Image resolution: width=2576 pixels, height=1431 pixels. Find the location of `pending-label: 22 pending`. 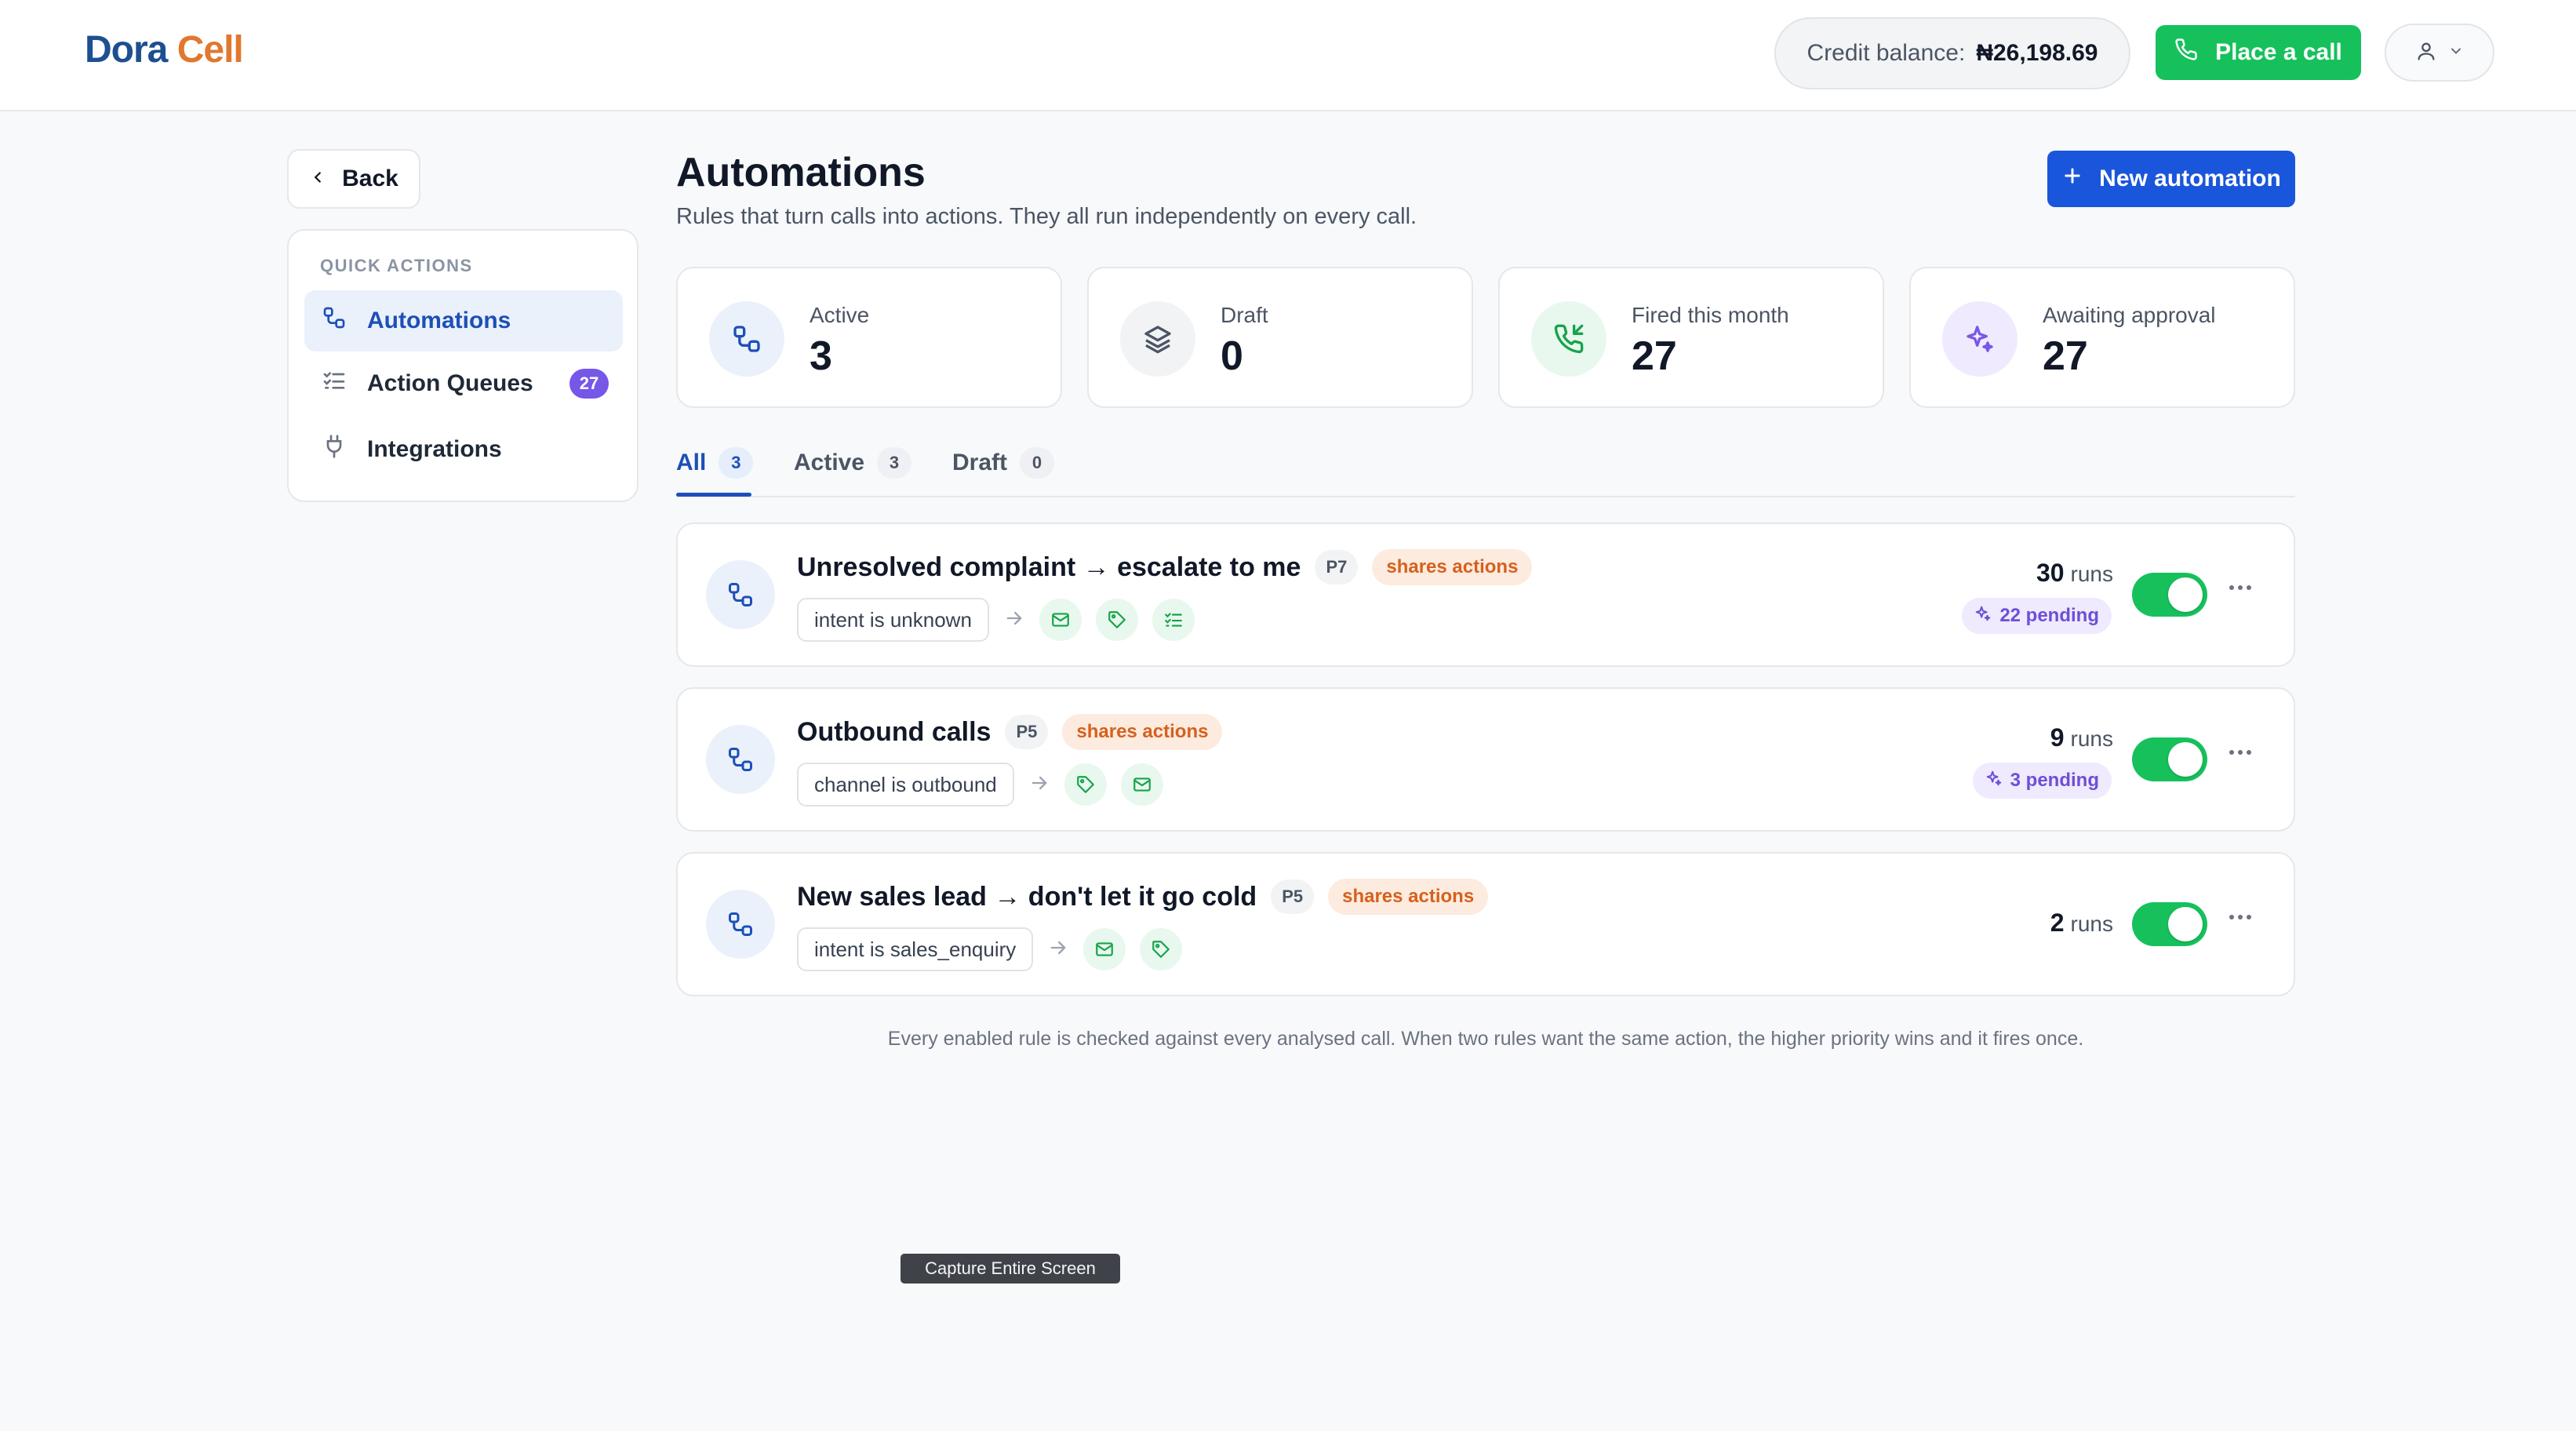

pending-label: 22 pending is located at coordinates (2049, 615).